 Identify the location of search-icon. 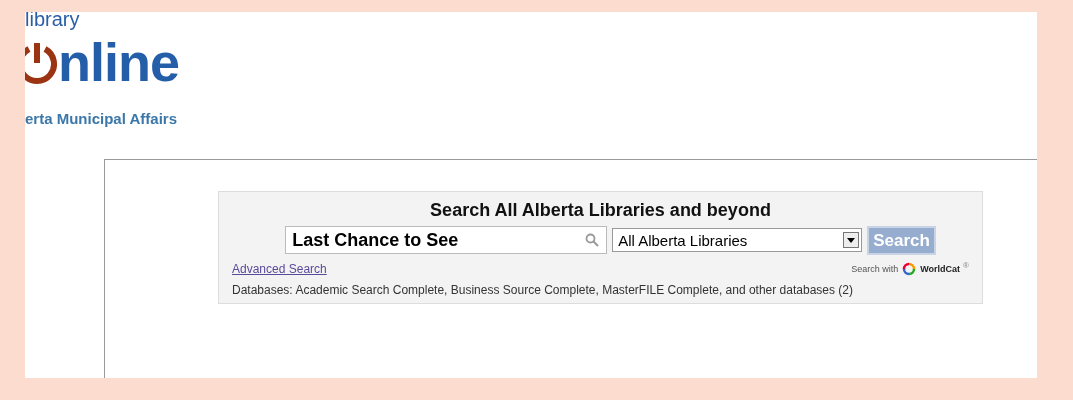
(592, 240).